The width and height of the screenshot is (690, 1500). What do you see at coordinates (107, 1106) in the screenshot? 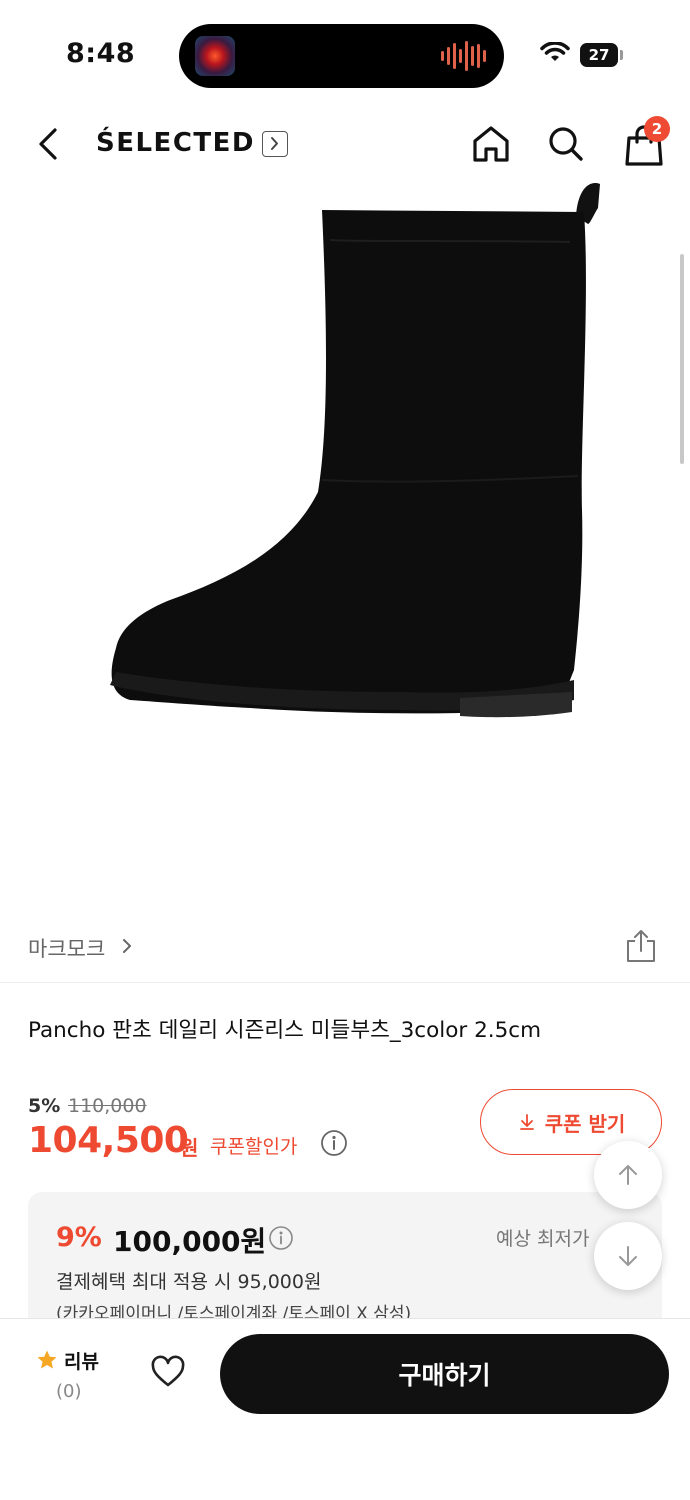
I see `original-price: 110,000` at bounding box center [107, 1106].